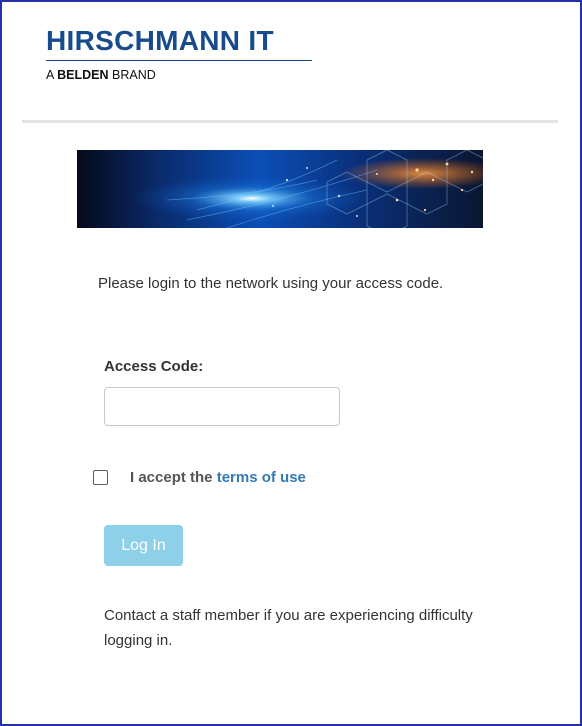 This screenshot has width=582, height=726. I want to click on logo-subtitle: A BELDEN BRAND, so click(179, 75).